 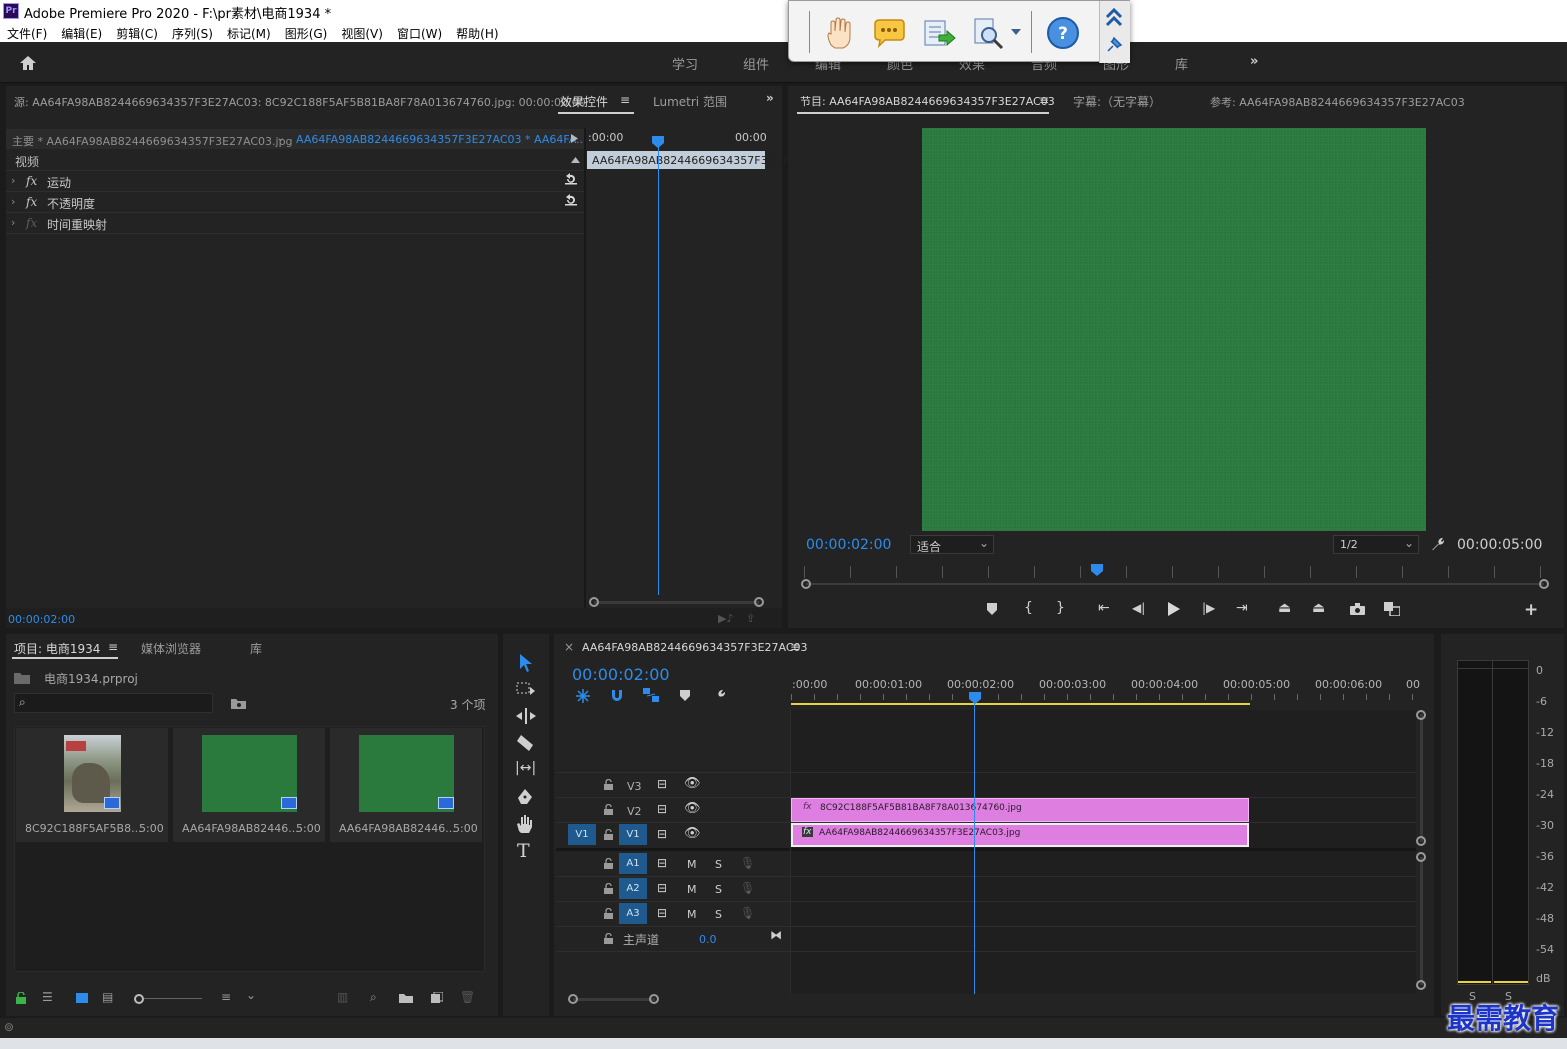 What do you see at coordinates (524, 824) in the screenshot?
I see `hand-tool-icon` at bounding box center [524, 824].